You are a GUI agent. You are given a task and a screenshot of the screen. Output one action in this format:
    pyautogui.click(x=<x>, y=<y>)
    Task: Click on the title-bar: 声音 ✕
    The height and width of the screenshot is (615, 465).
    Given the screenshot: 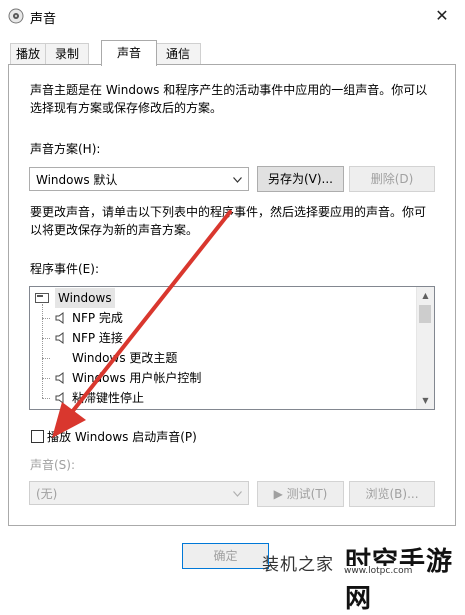 What is the action you would take?
    pyautogui.click(x=232, y=16)
    